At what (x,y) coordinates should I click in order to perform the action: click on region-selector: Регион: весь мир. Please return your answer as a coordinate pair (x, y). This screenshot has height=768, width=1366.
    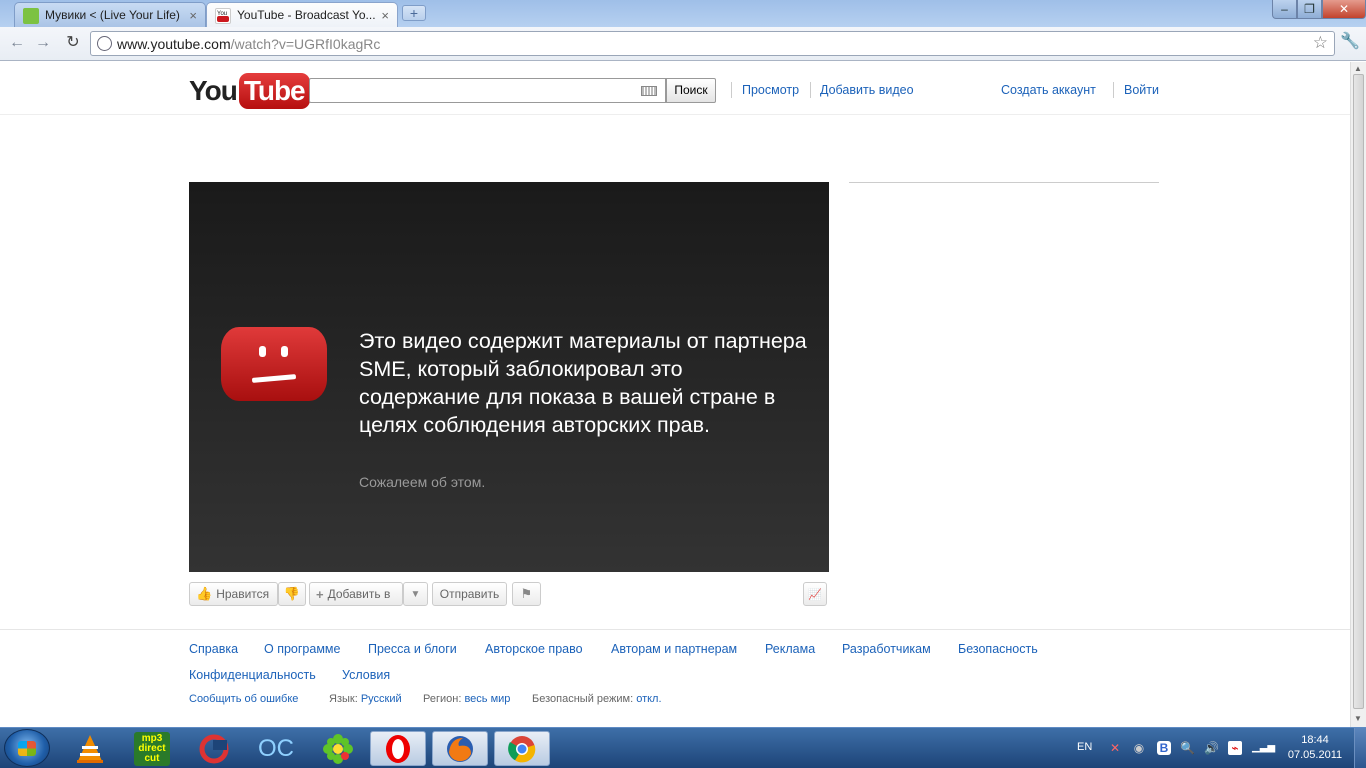
    Looking at the image, I should click on (466, 699).